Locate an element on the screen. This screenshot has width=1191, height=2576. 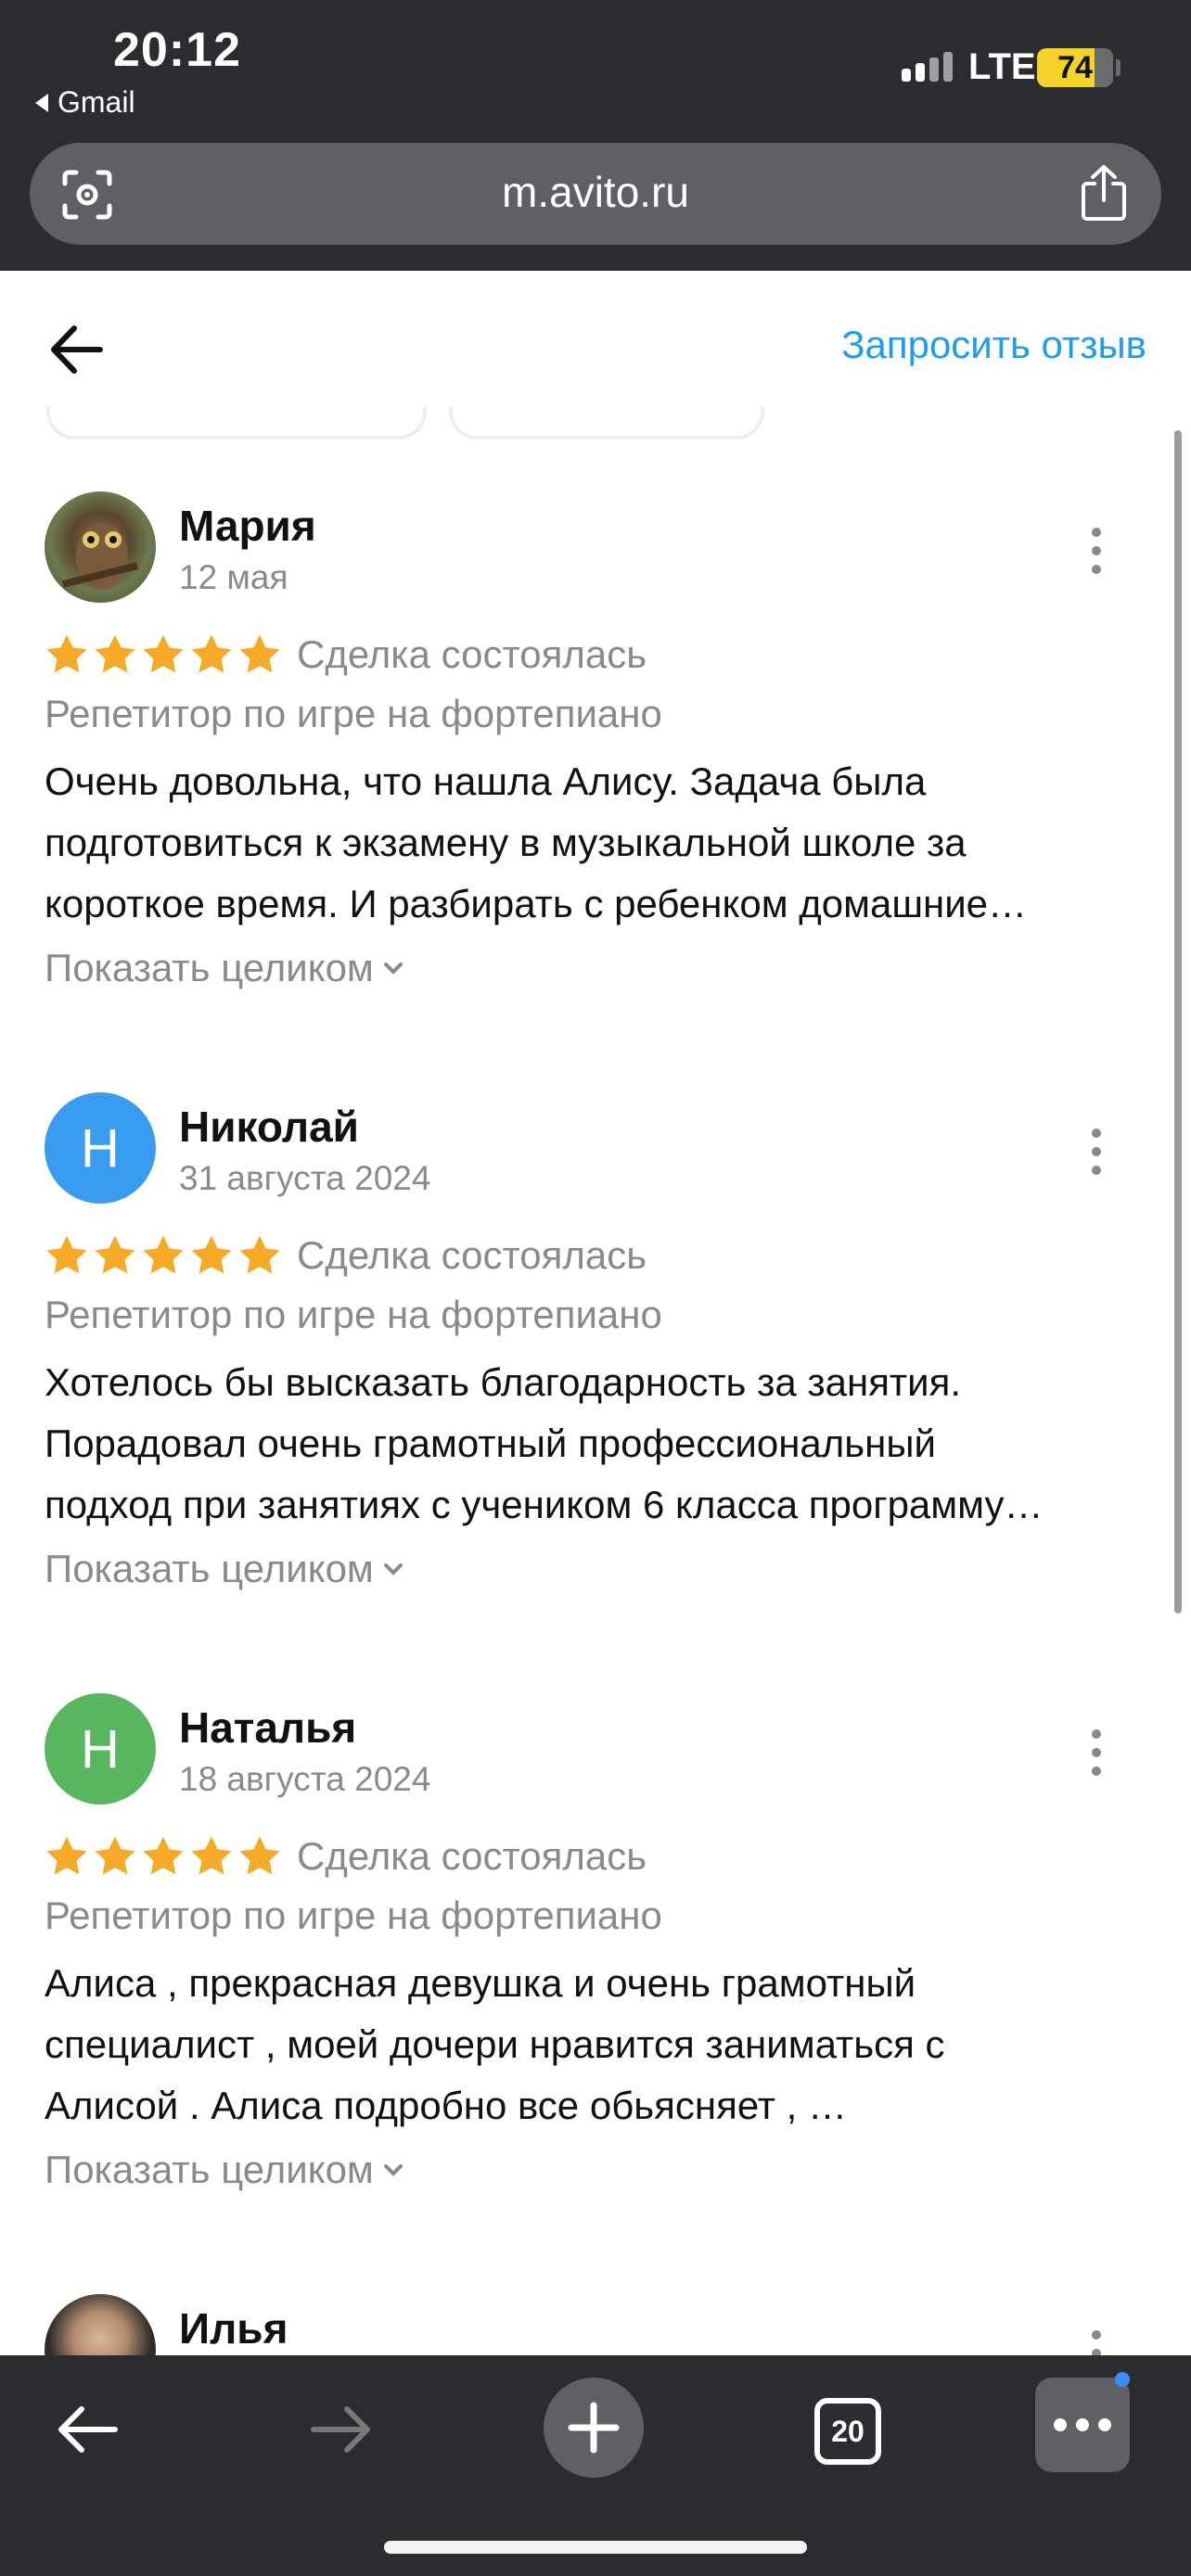
address-bar: m.avito.ru is located at coordinates (595, 194).